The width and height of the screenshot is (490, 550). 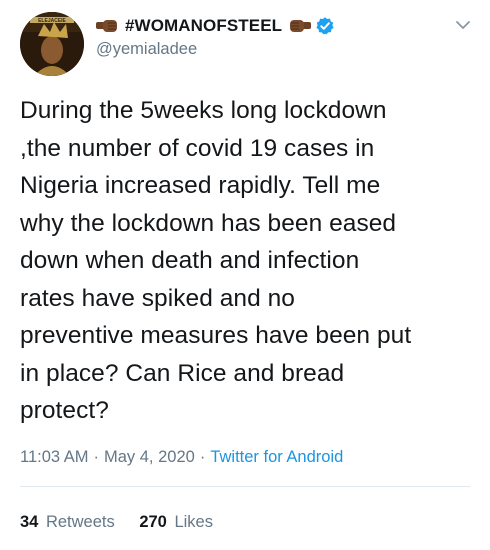 I want to click on chevron-down-icon, so click(x=463, y=25).